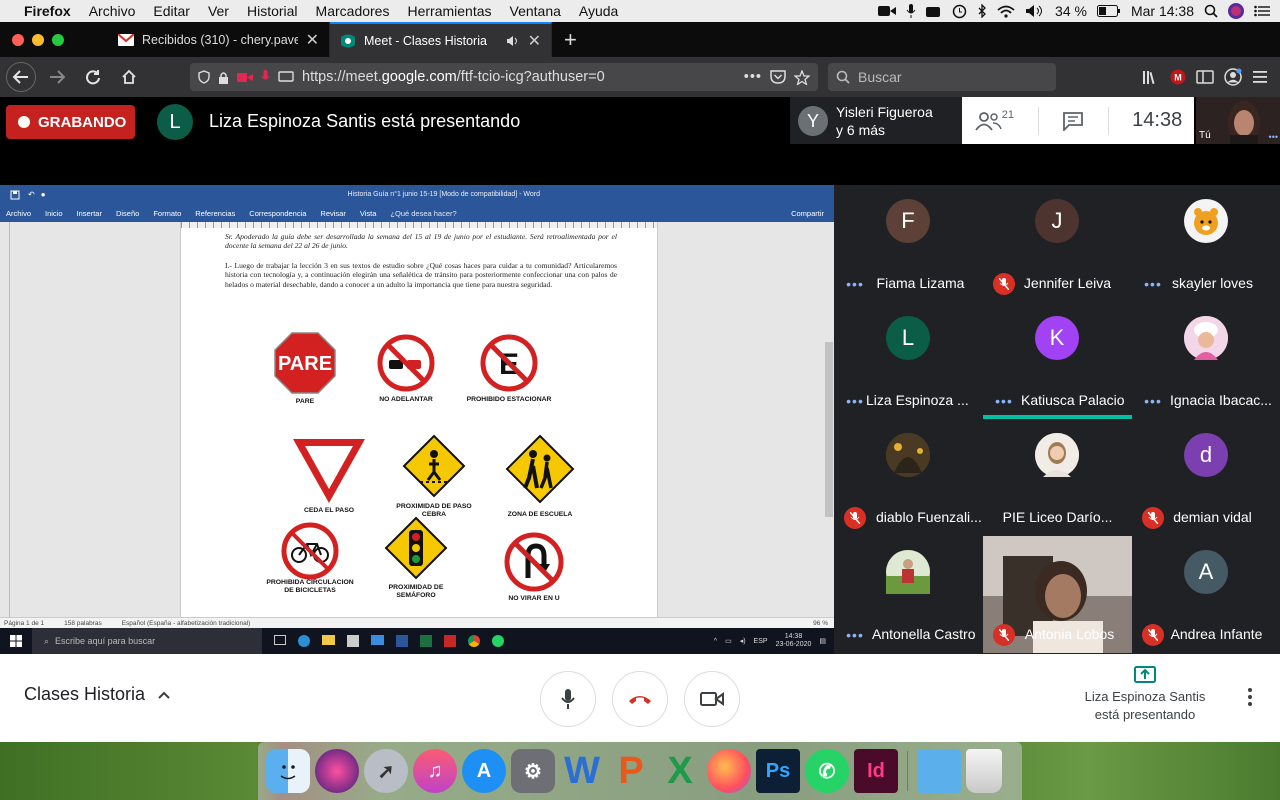 This screenshot has height=800, width=1280. I want to click on bookmark-star-icon, so click(802, 77).